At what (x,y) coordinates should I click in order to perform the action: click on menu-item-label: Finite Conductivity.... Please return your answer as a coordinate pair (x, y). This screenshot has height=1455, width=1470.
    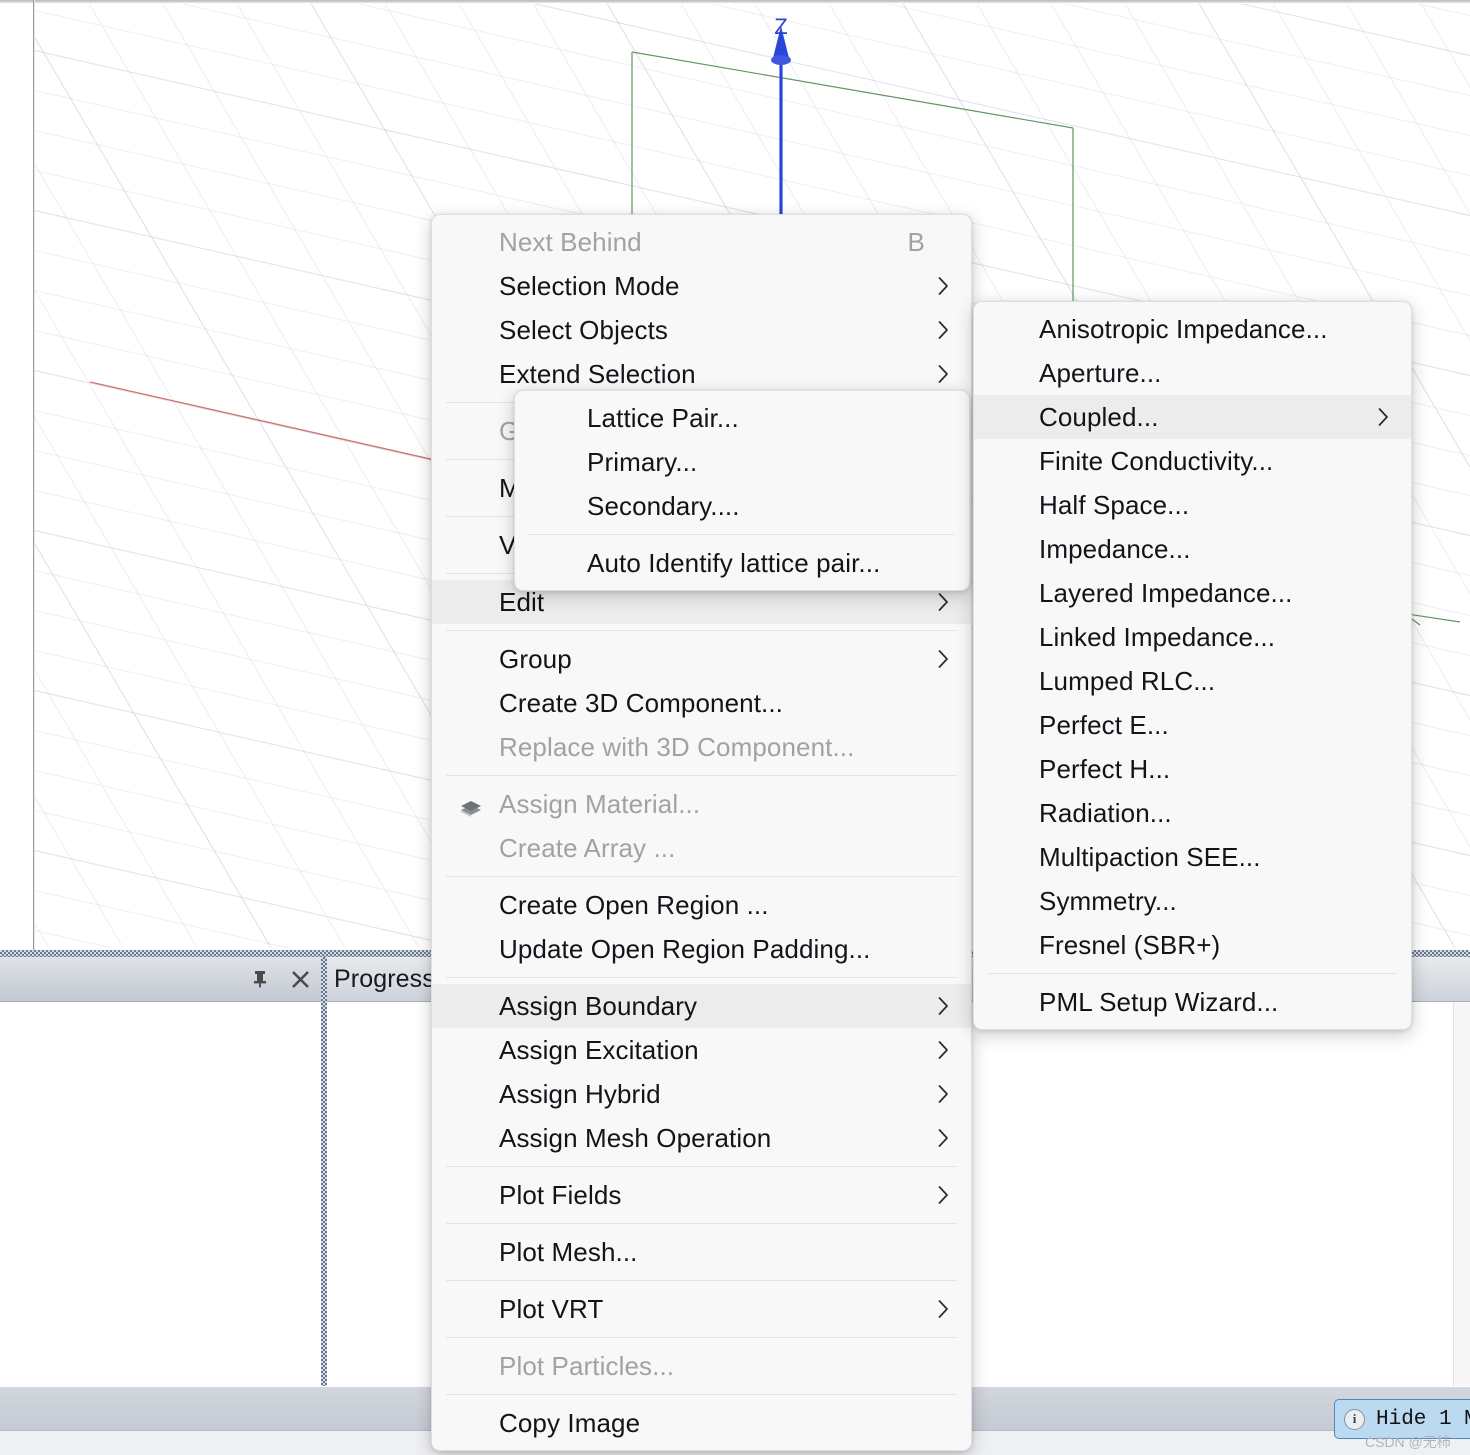
    Looking at the image, I should click on (1156, 460).